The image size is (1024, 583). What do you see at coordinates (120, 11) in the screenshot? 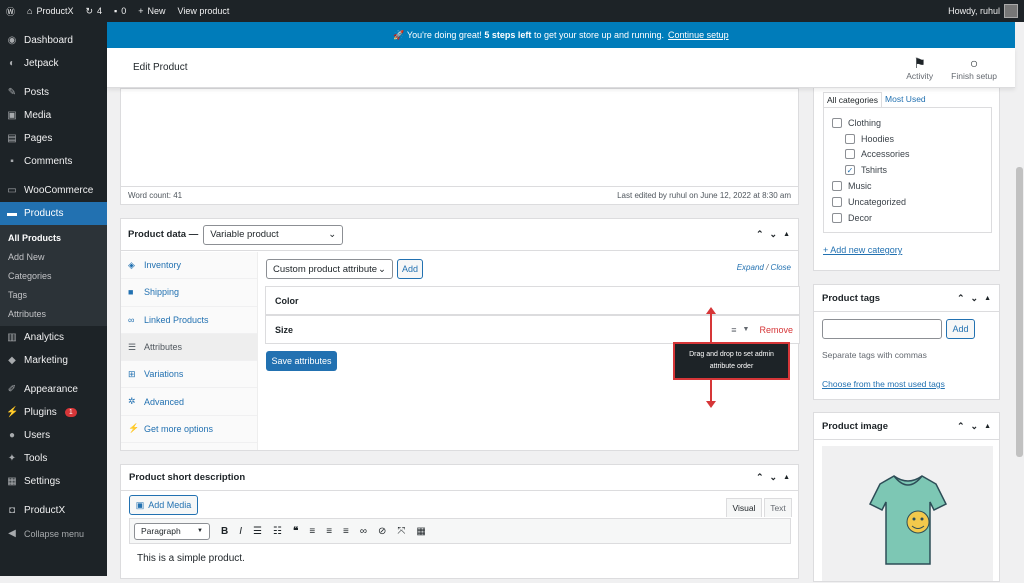
I see `comments-link: ▪ 0` at bounding box center [120, 11].